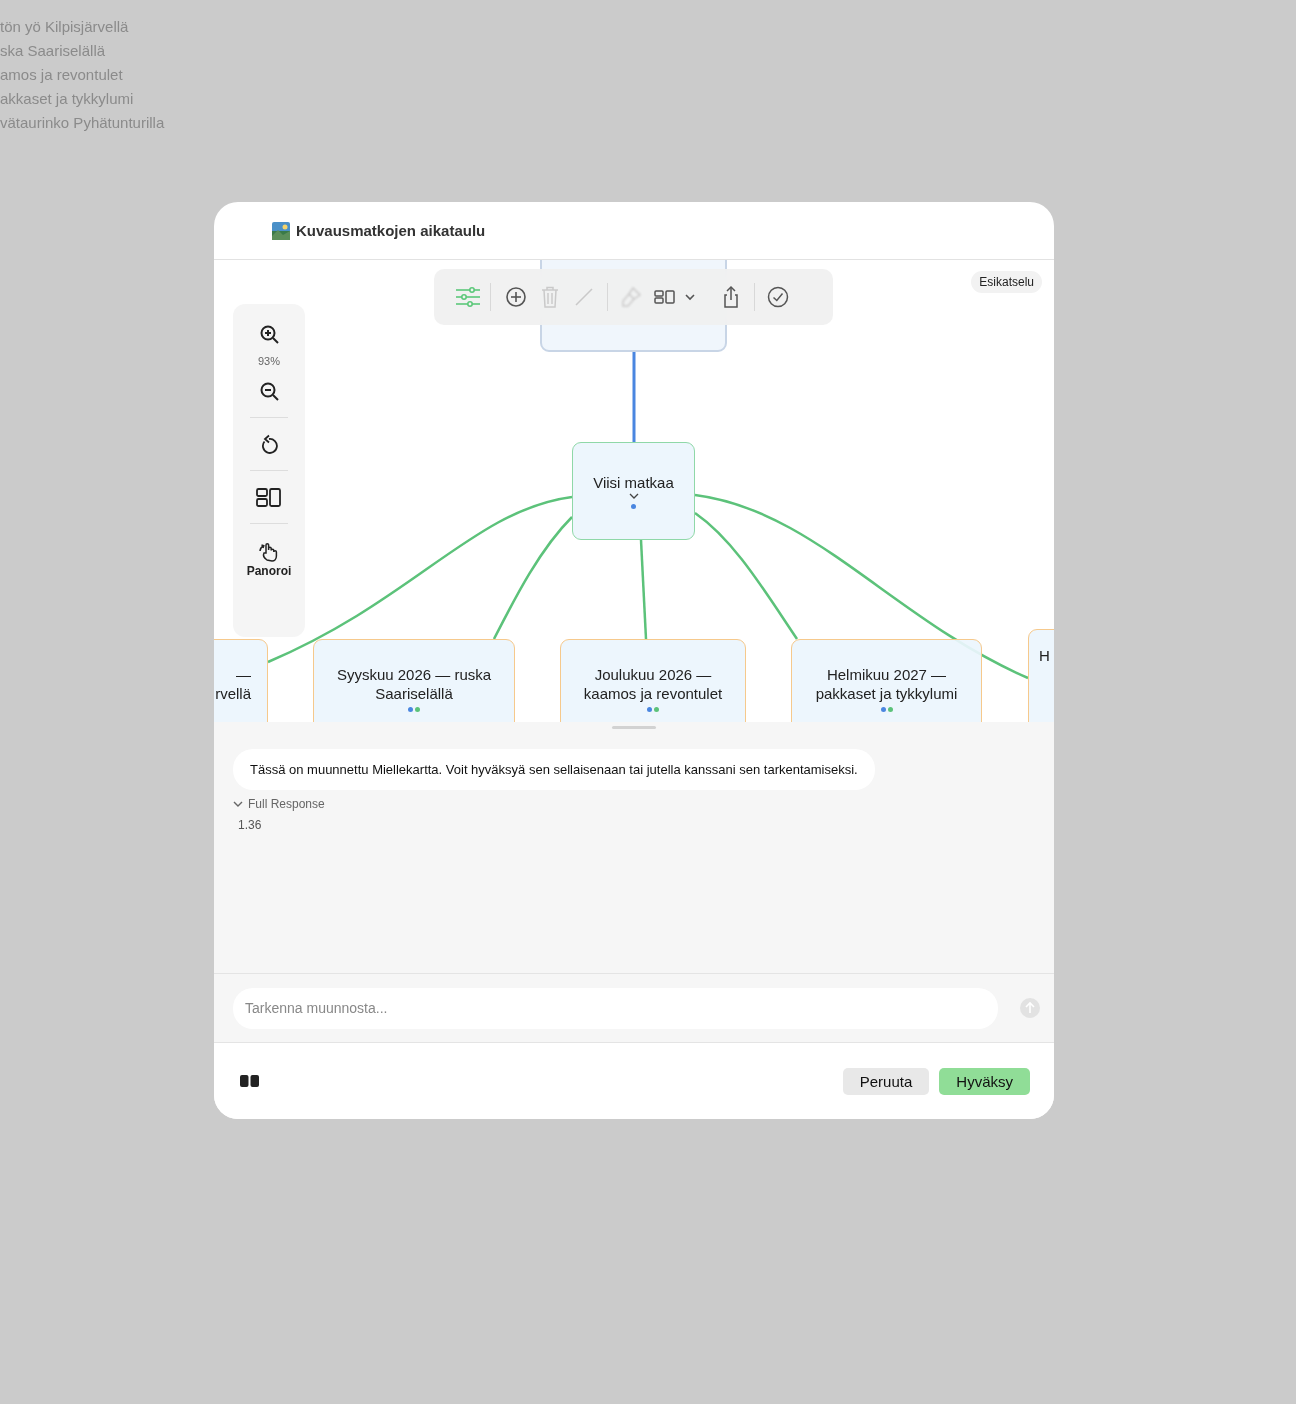 Image resolution: width=1296 pixels, height=1404 pixels. Describe the element at coordinates (984, 1081) in the screenshot. I see `accept-button: Hyväksy` at that location.